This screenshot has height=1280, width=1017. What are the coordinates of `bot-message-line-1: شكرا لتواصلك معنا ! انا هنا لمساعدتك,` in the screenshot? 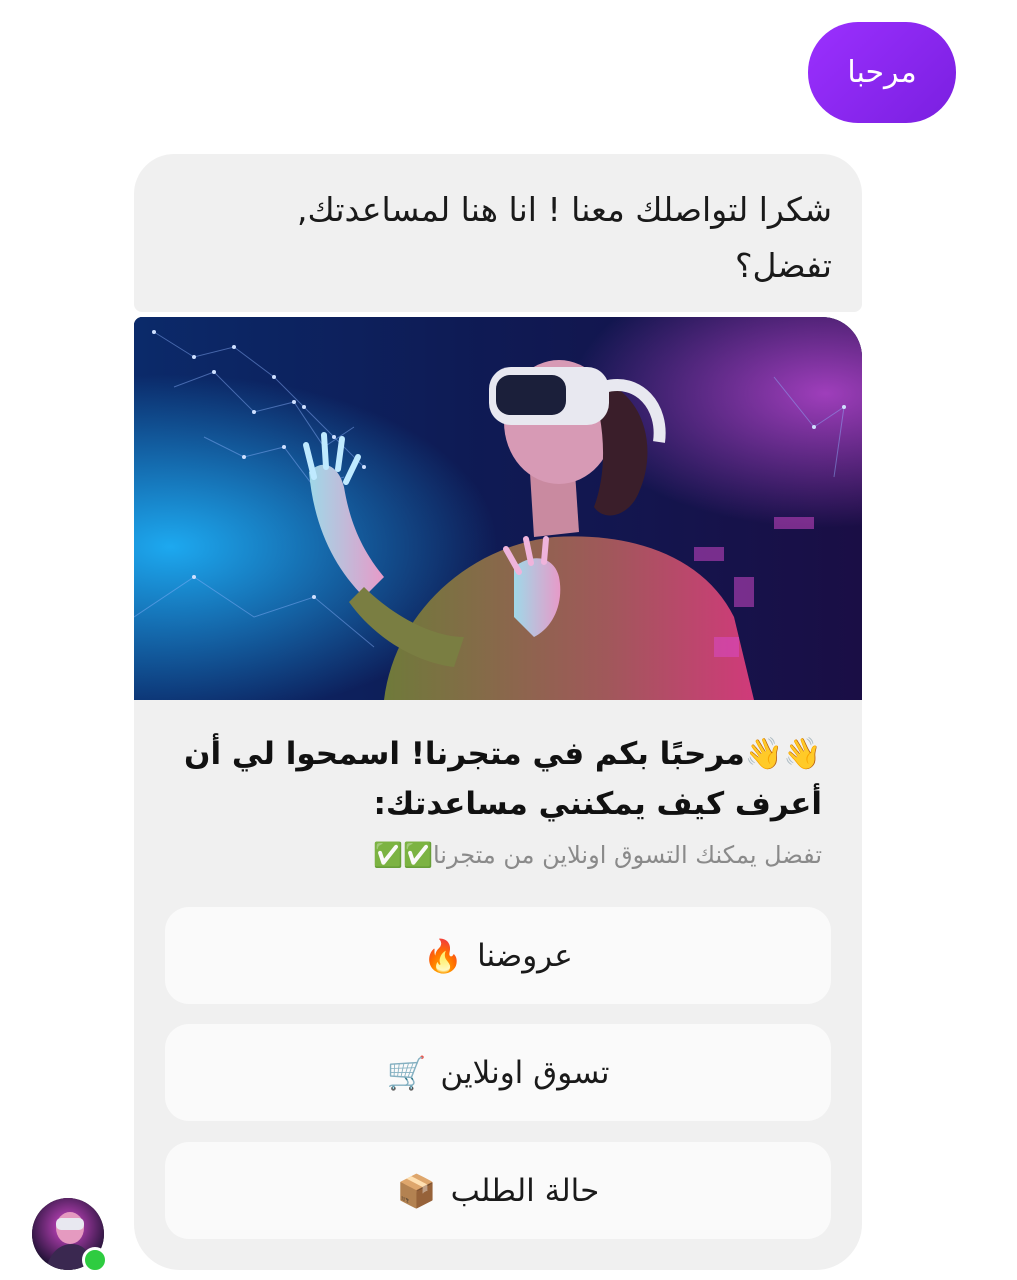 It's located at (564, 209).